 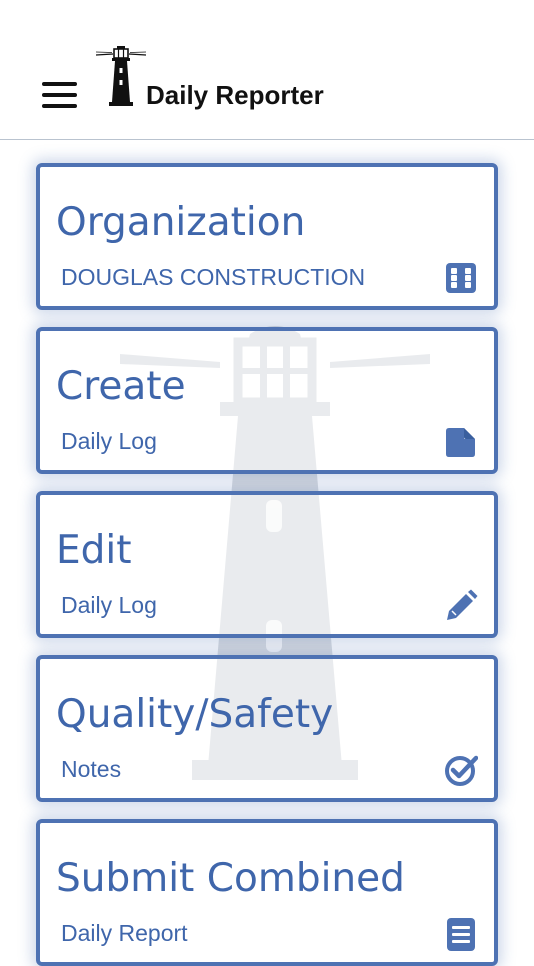 What do you see at coordinates (462, 604) in the screenshot?
I see `pencil-icon` at bounding box center [462, 604].